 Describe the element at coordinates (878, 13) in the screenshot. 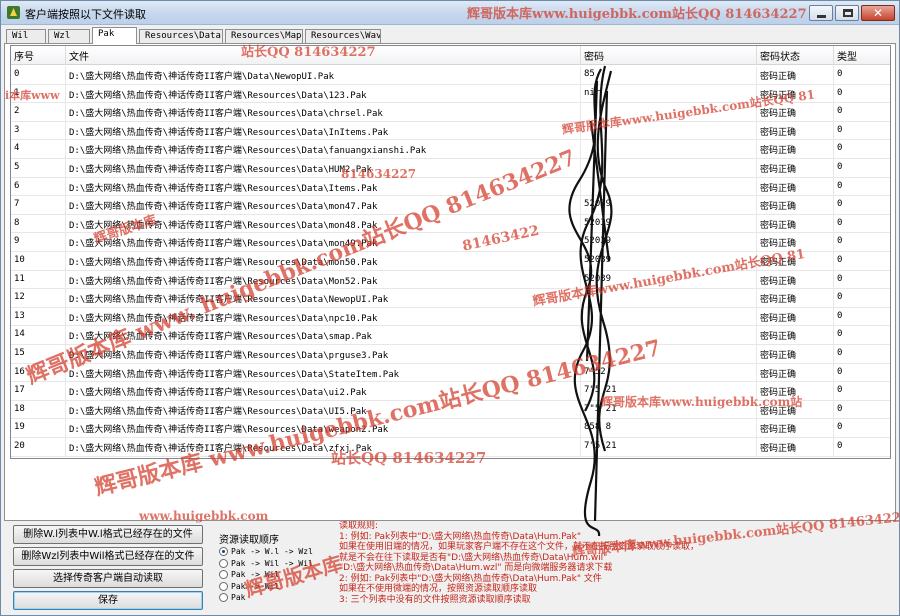

I see `close-button: ✕` at that location.